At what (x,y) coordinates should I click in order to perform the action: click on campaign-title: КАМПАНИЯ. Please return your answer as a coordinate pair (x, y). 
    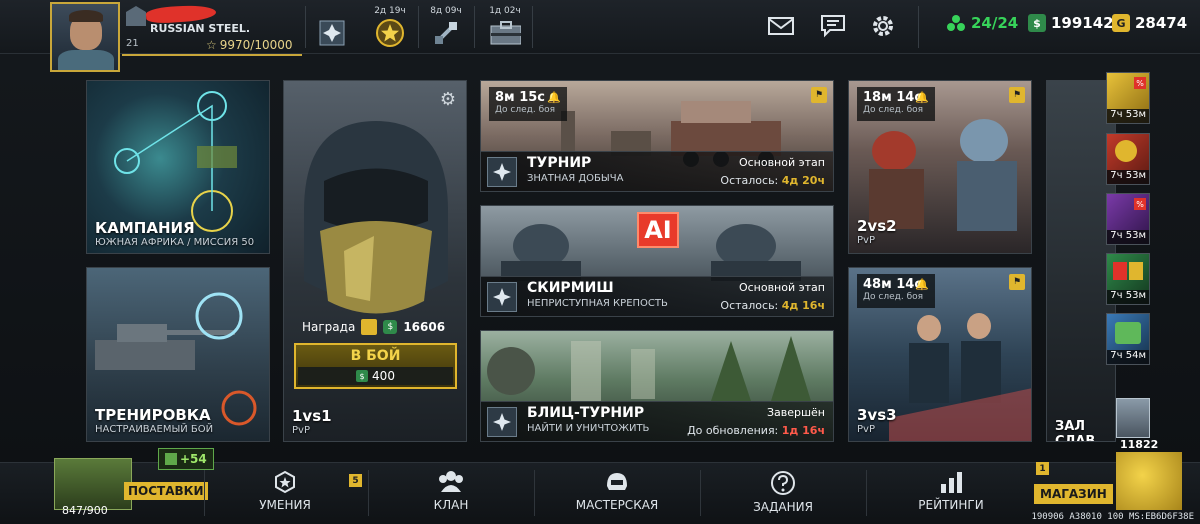
    Looking at the image, I should click on (145, 228).